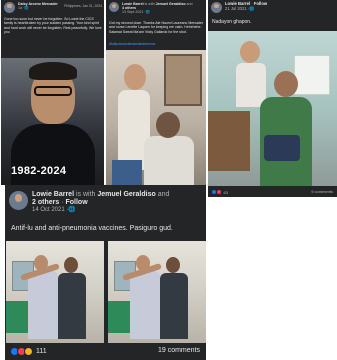 The height and width of the screenshot is (360, 337). I want to click on post-photo, so click(156, 117).